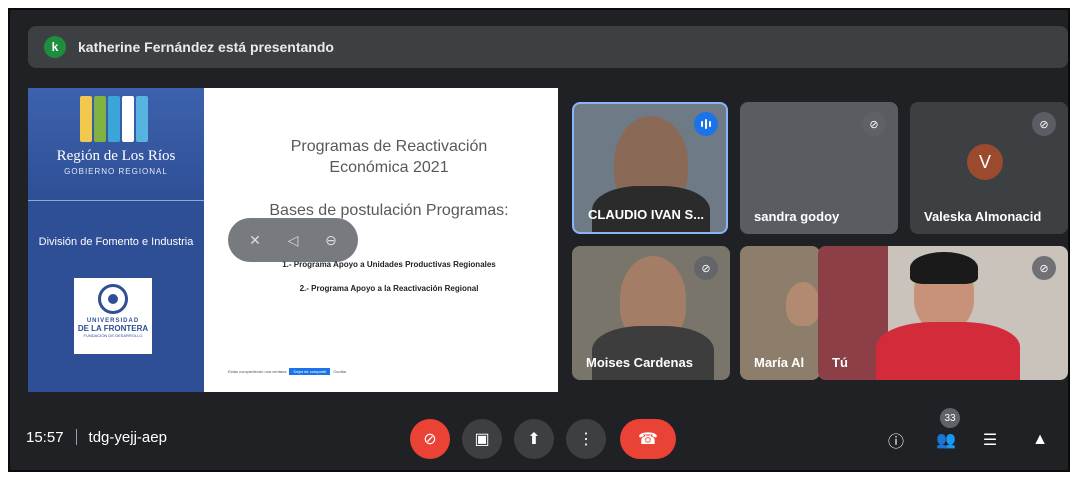  I want to click on meeting-time: 15:57, so click(45, 437).